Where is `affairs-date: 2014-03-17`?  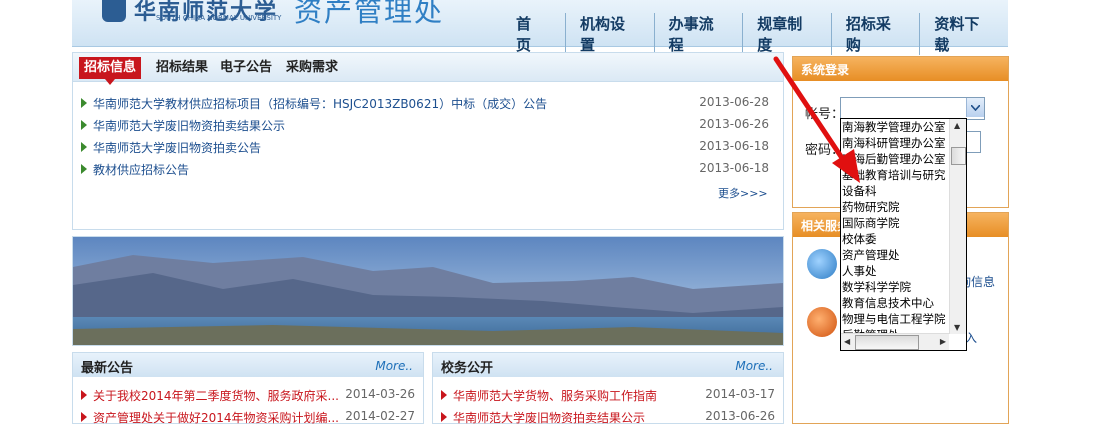
affairs-date: 2014-03-17 is located at coordinates (740, 394).